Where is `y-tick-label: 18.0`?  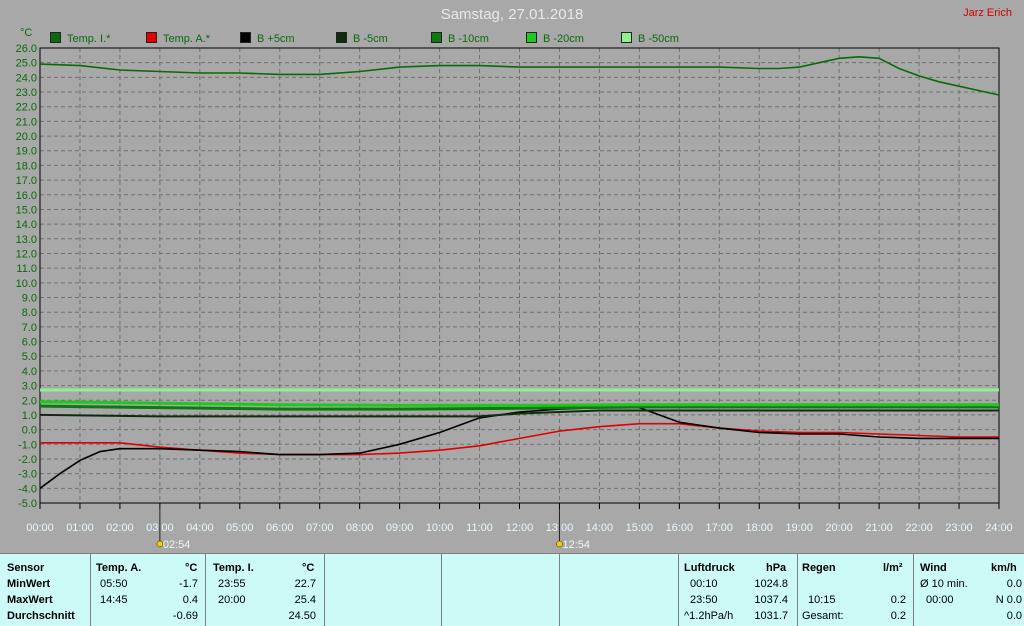 y-tick-label: 18.0 is located at coordinates (26, 166).